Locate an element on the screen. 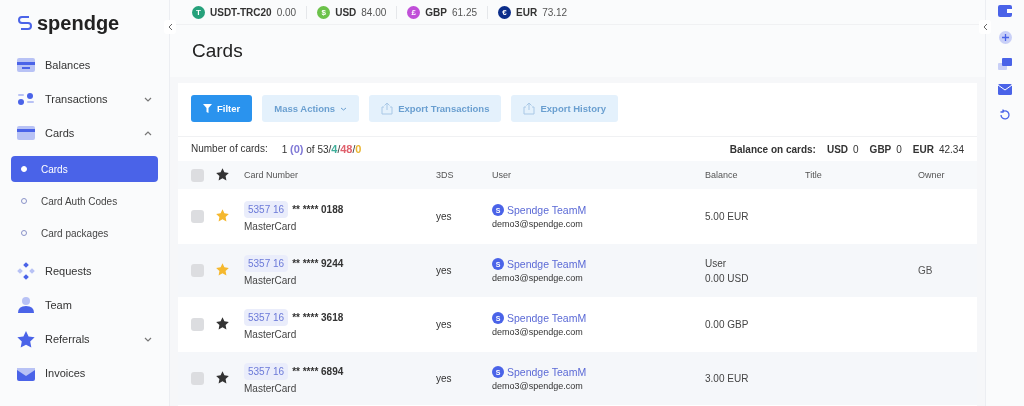 The width and height of the screenshot is (1024, 406). refresh-icon is located at coordinates (1005, 115).